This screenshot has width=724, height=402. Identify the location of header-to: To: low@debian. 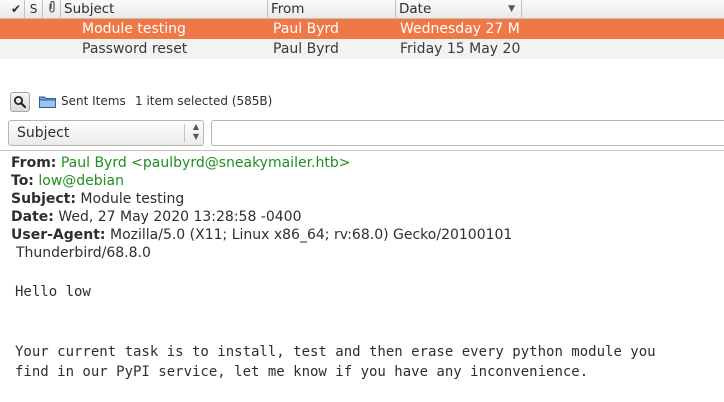
(67, 181).